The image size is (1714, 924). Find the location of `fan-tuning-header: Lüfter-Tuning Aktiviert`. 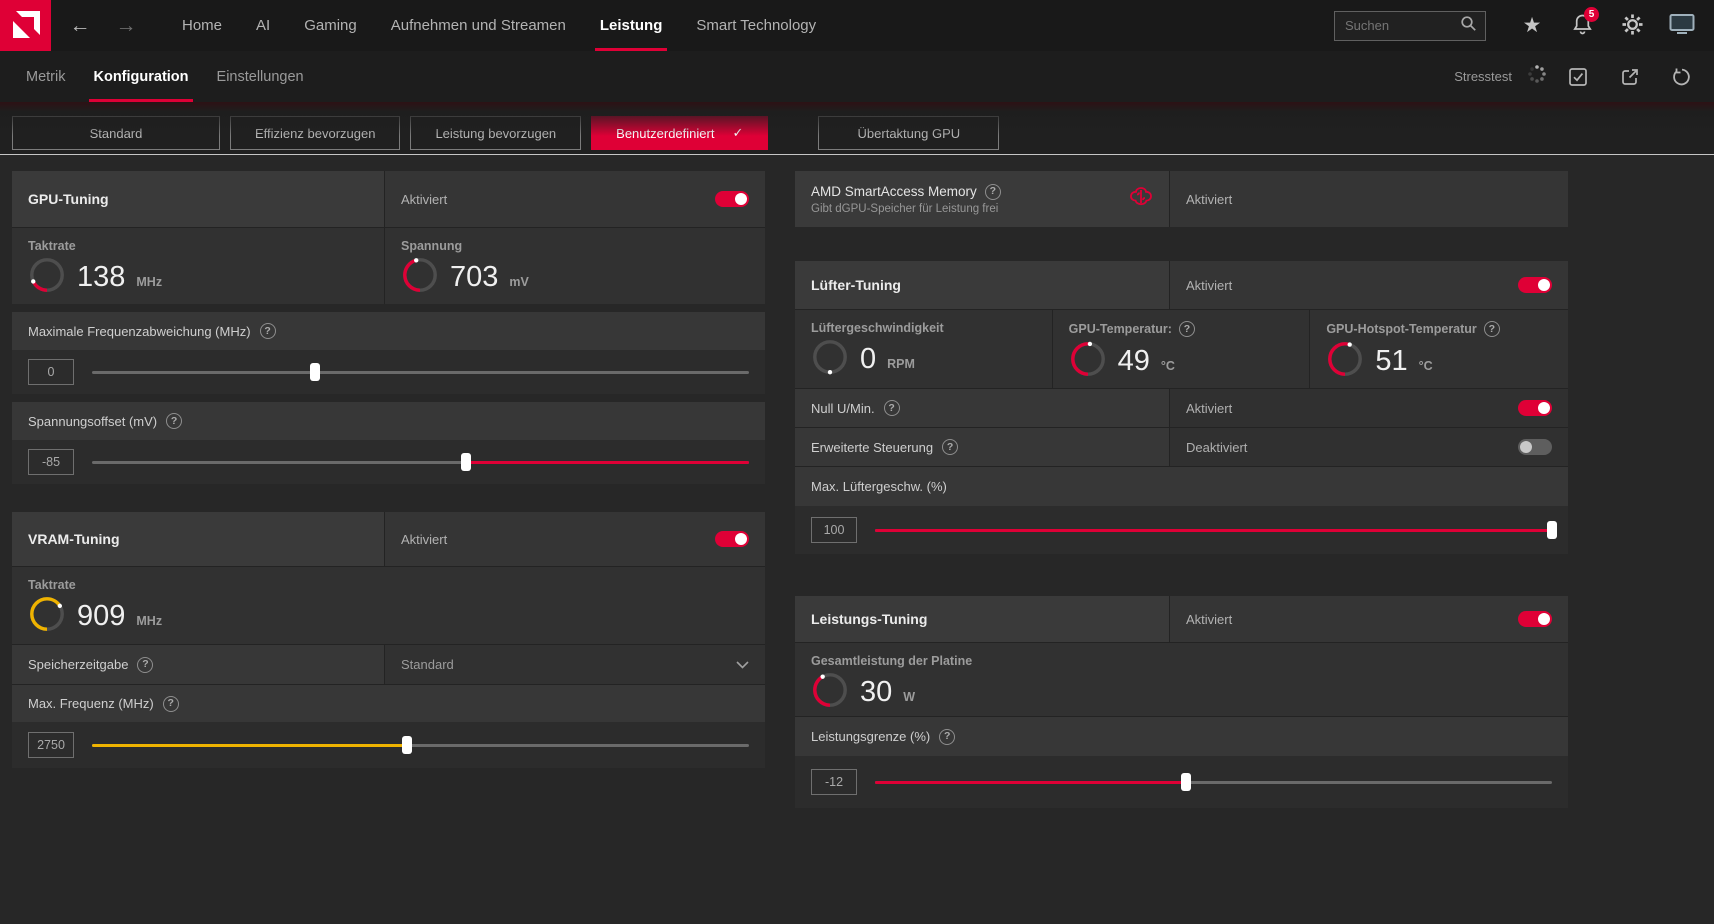

fan-tuning-header: Lüfter-Tuning Aktiviert is located at coordinates (1181, 285).